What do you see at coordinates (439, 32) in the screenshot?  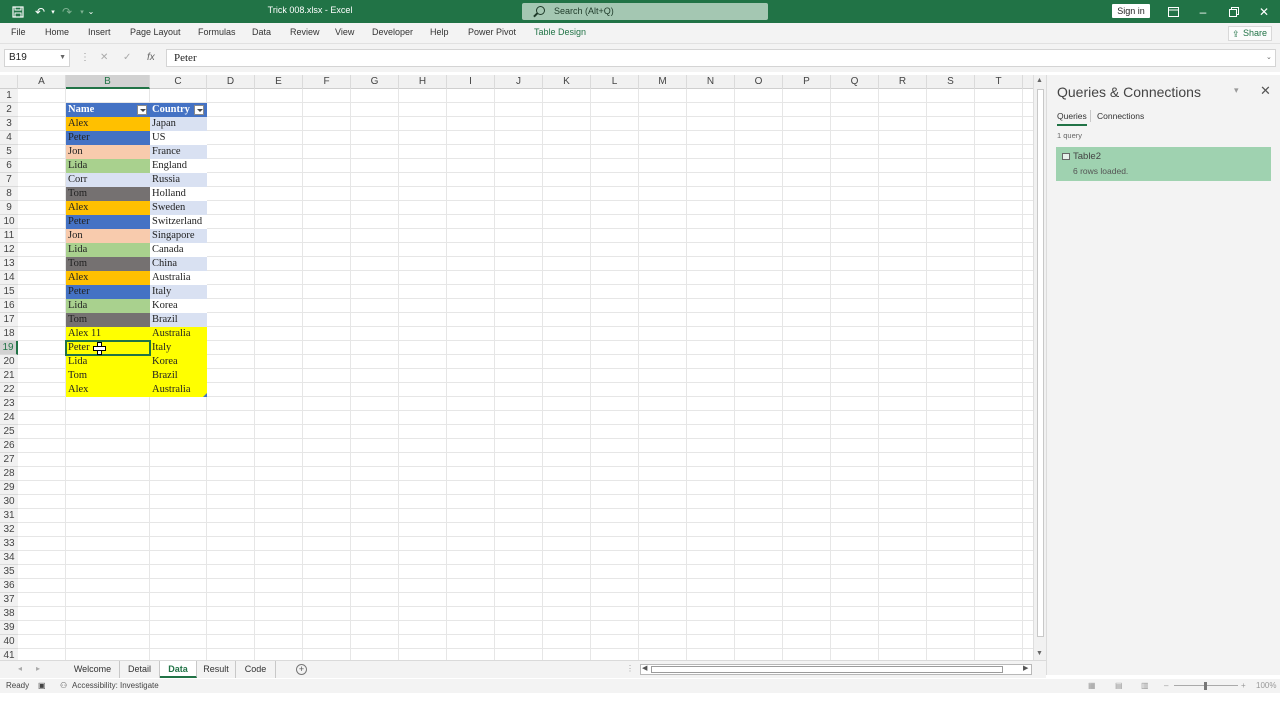 I see `tab-help: Help` at bounding box center [439, 32].